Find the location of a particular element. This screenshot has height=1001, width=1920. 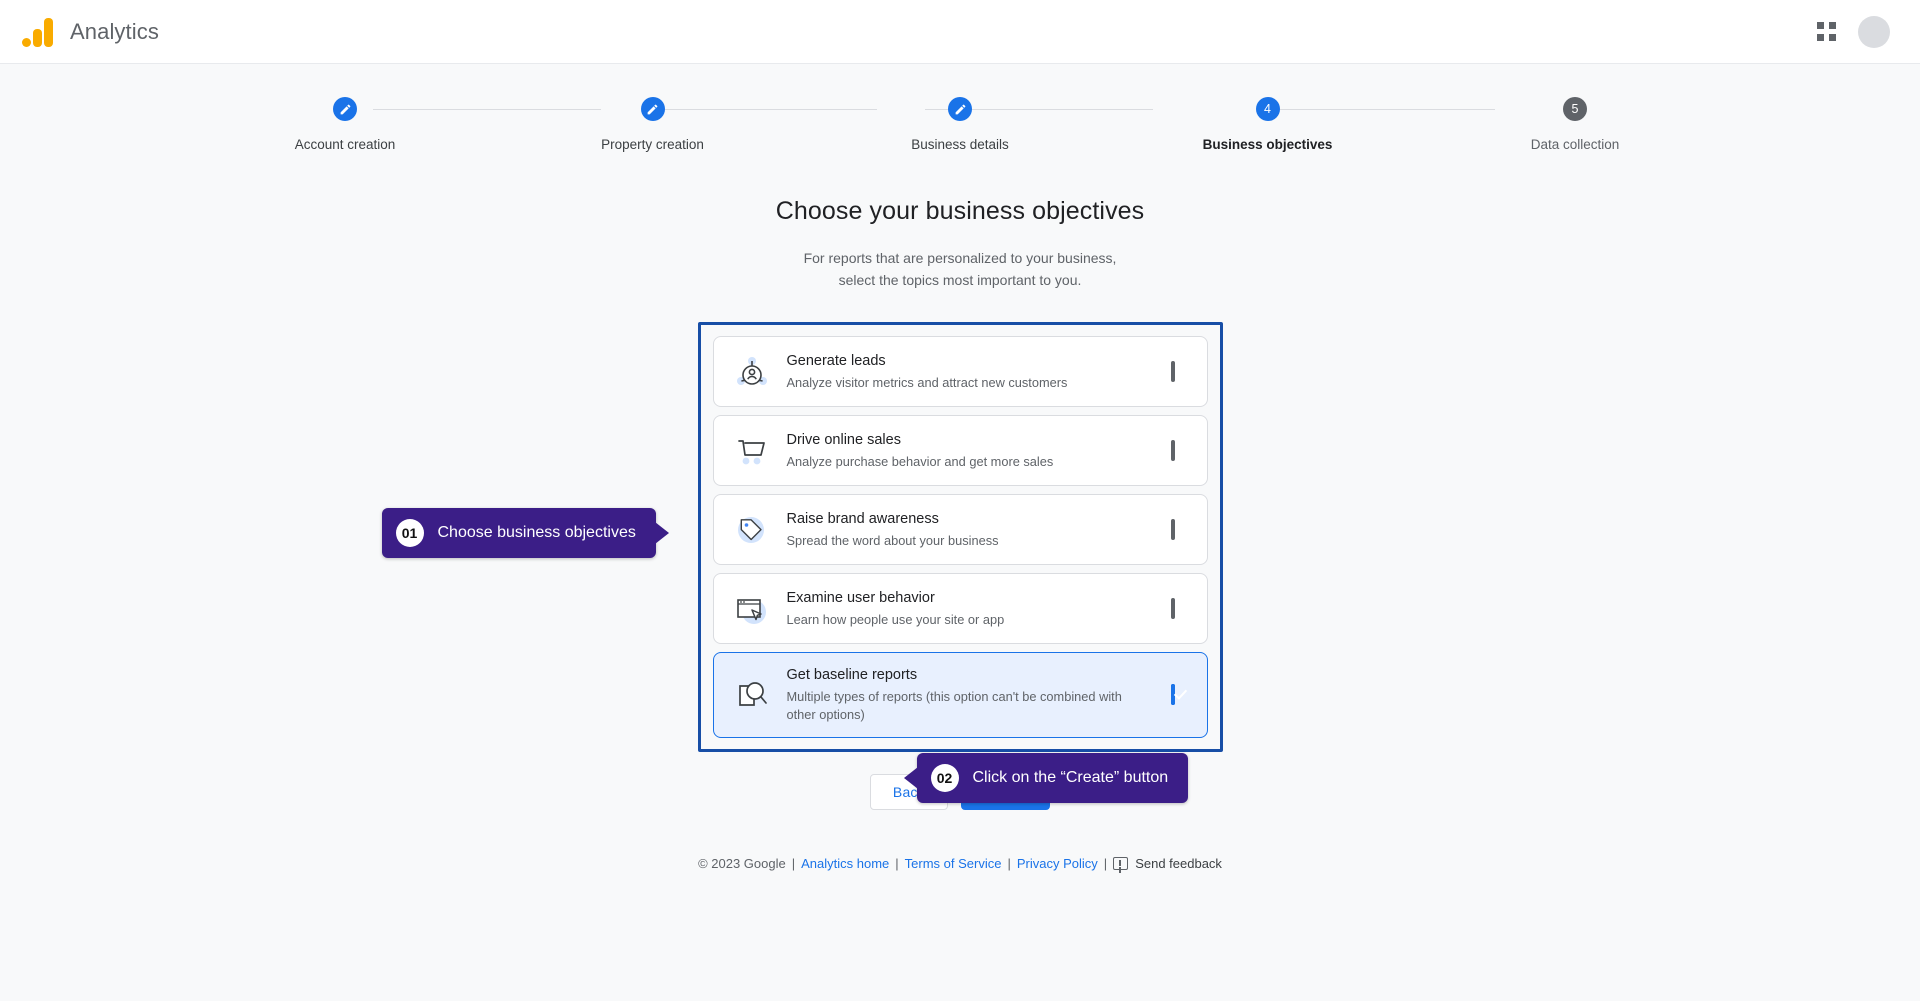

apps-grid-icon is located at coordinates (1826, 32).